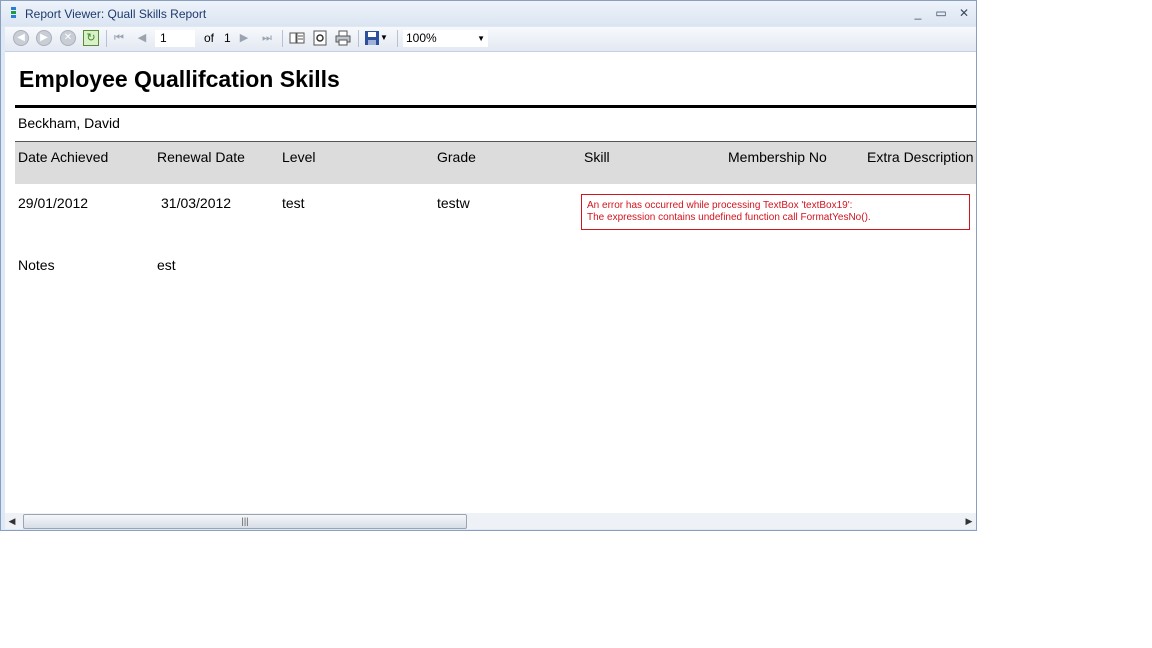 This screenshot has height=648, width=1152. I want to click on cell-level: test, so click(293, 203).